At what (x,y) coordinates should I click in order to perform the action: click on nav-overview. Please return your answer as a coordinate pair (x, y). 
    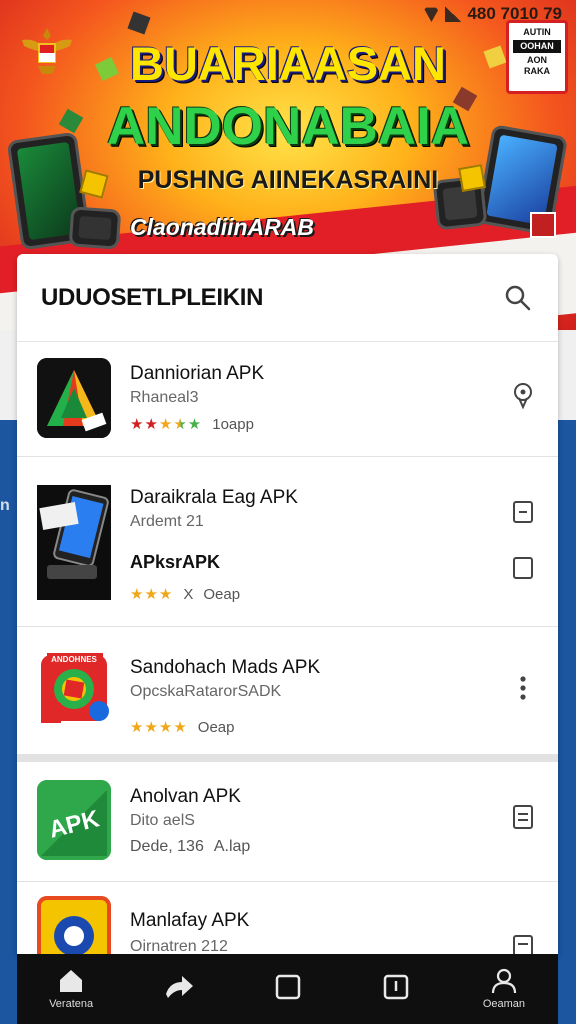
    Looking at the image, I should click on (287, 989).